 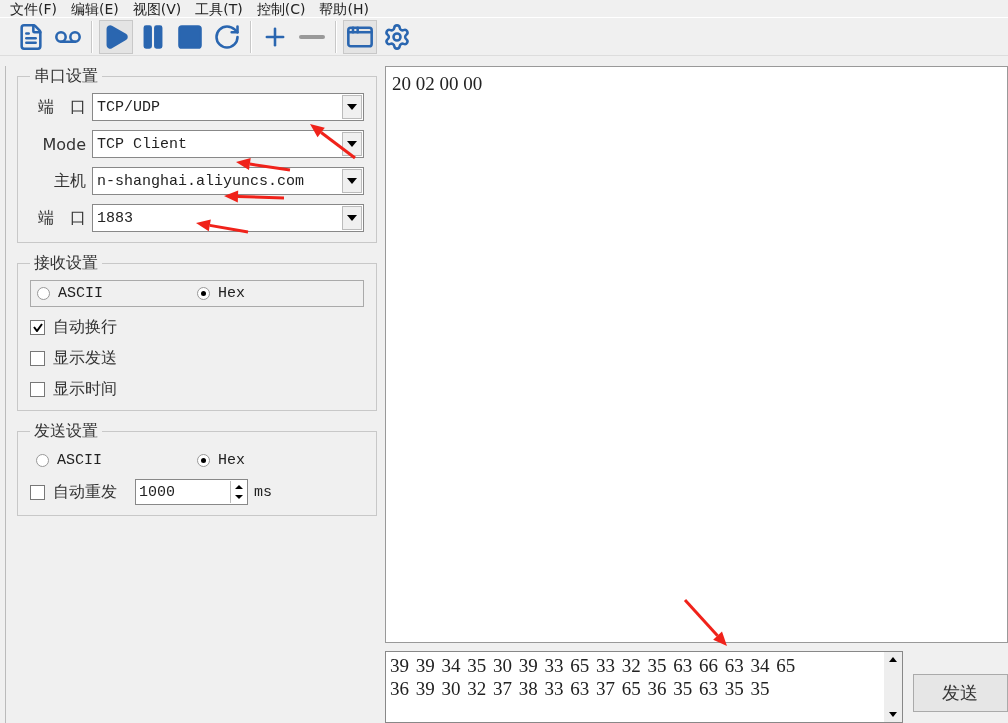 I want to click on menu-item: 视图(V), so click(x=157, y=8).